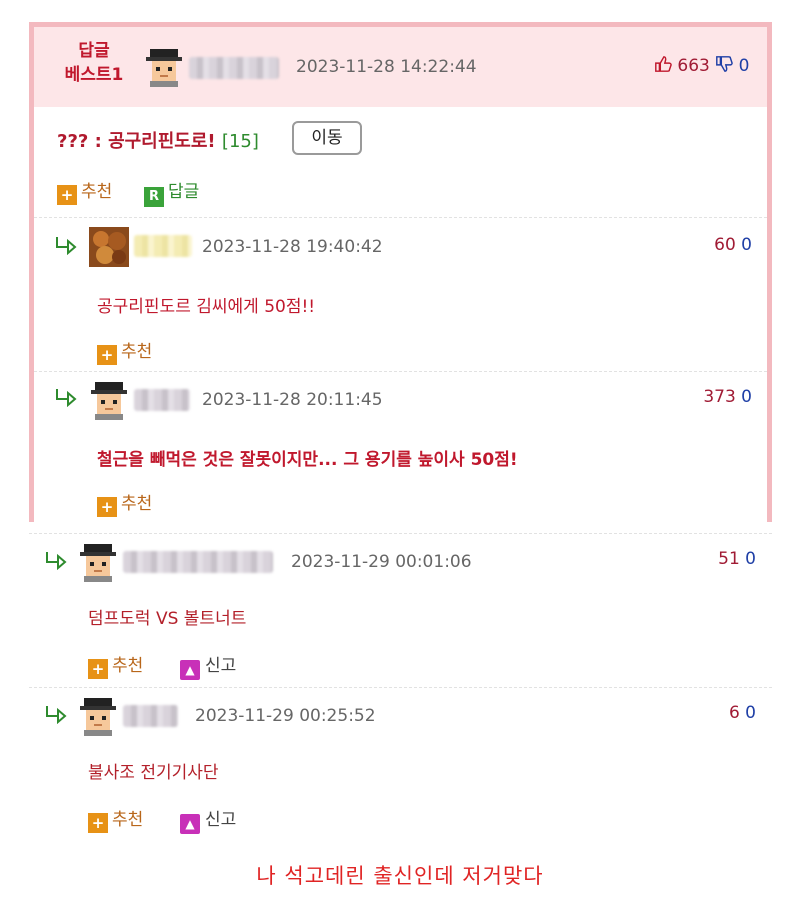 The width and height of the screenshot is (800, 899). What do you see at coordinates (729, 559) in the screenshot?
I see `up-count: 51` at bounding box center [729, 559].